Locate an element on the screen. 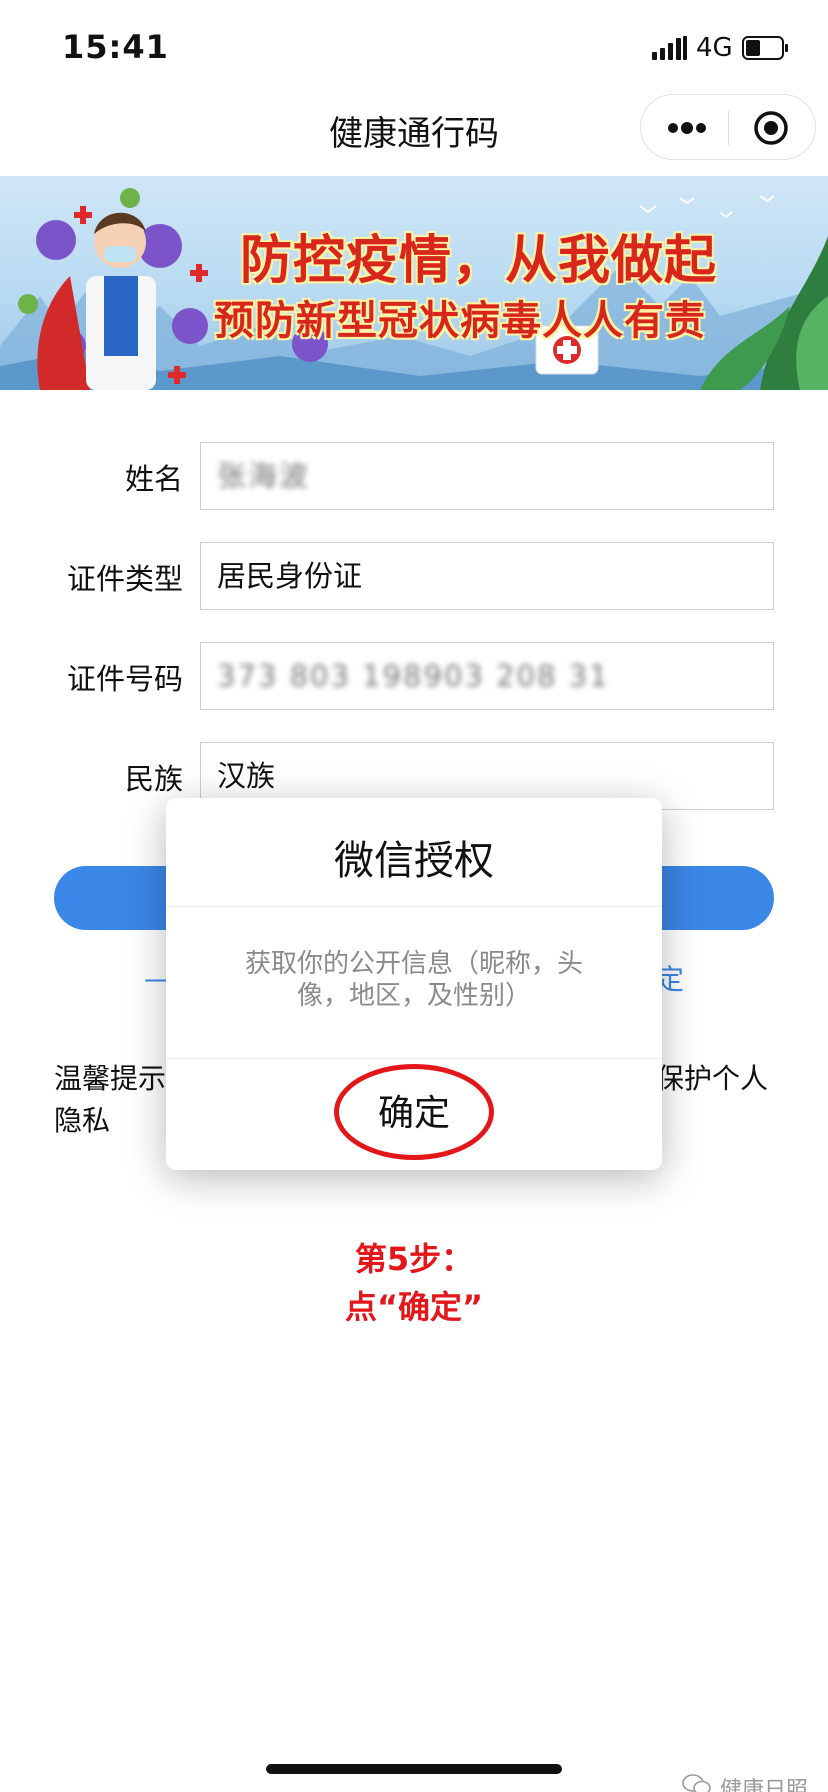 This screenshot has height=1792, width=828. mini-program-capsule is located at coordinates (728, 127).